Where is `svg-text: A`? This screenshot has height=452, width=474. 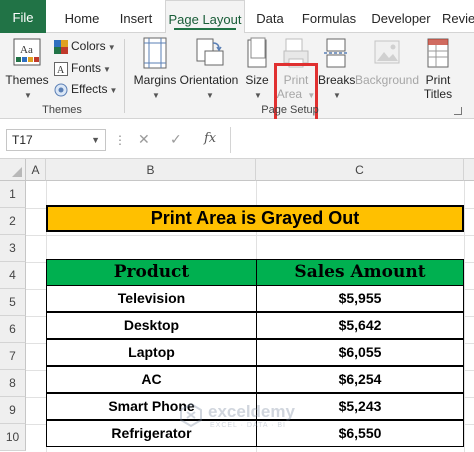 svg-text: A is located at coordinates (61, 70).